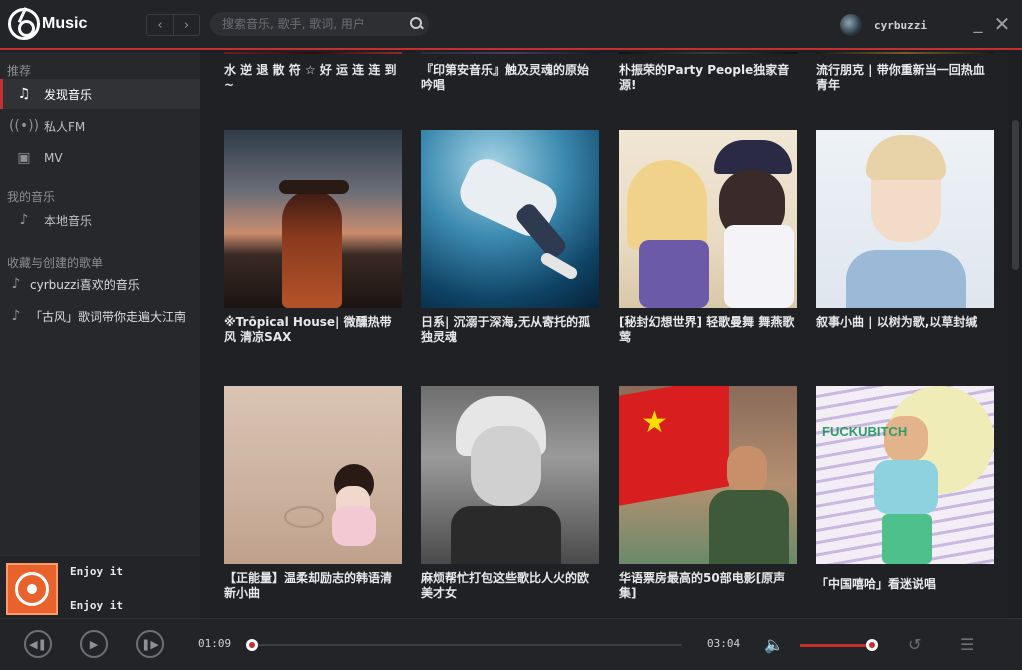  I want to click on playlist-card: 日系| 沉溺于深海,无从寄托的孤独灵魂, so click(510, 237).